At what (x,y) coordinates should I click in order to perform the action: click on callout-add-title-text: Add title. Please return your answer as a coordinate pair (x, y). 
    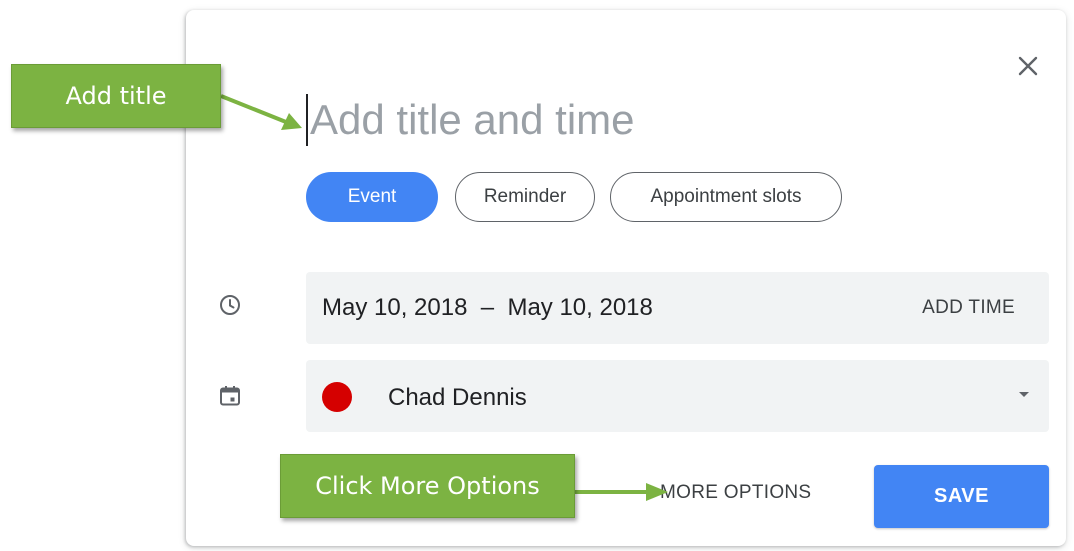
    Looking at the image, I should click on (116, 96).